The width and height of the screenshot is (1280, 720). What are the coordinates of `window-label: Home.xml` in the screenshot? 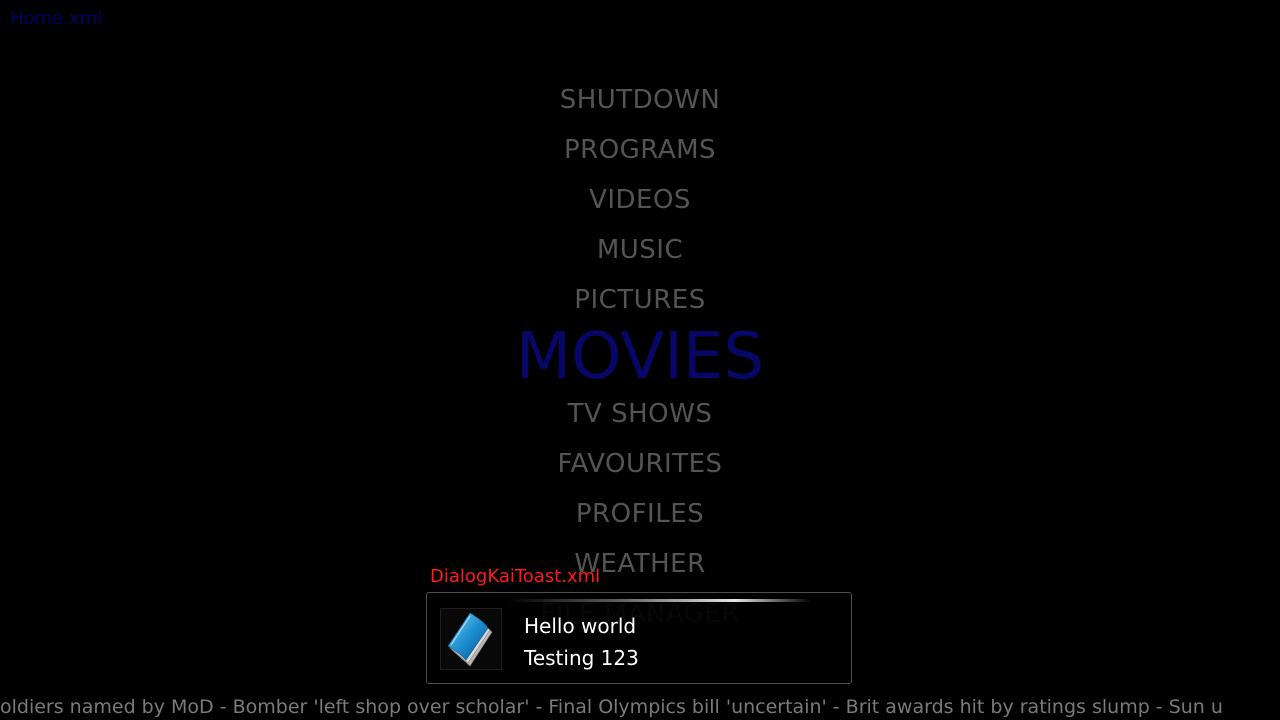 It's located at (56, 18).